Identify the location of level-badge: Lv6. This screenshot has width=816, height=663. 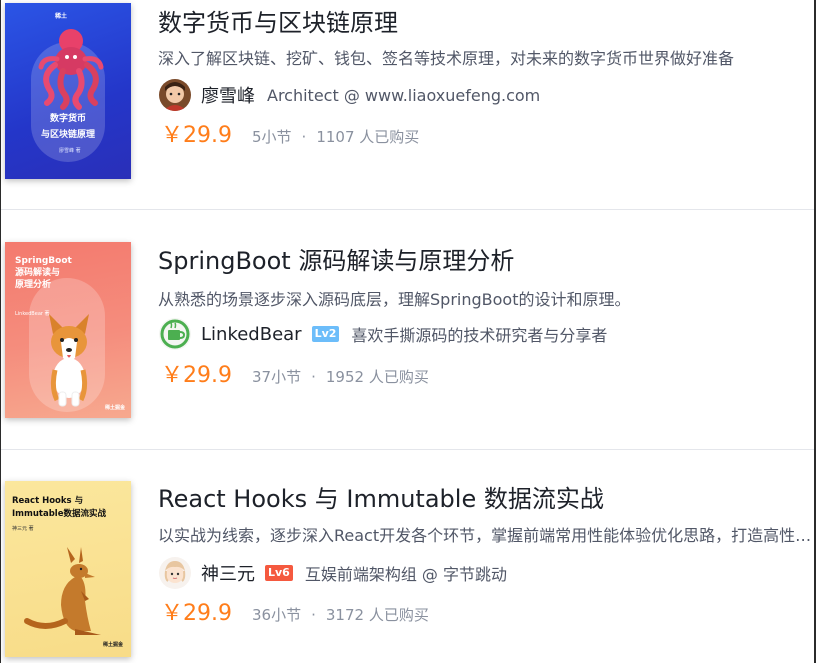
(279, 573).